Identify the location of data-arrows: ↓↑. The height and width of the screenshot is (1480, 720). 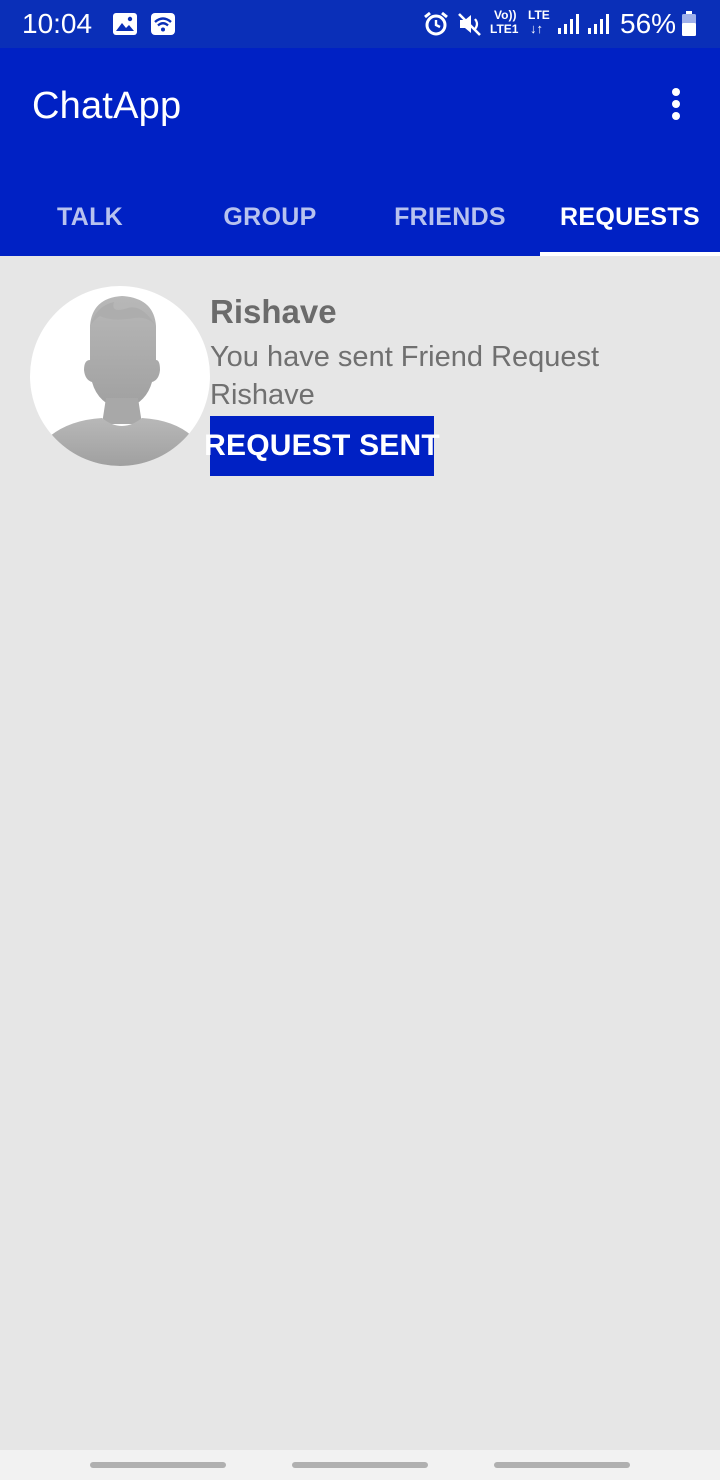
(536, 28).